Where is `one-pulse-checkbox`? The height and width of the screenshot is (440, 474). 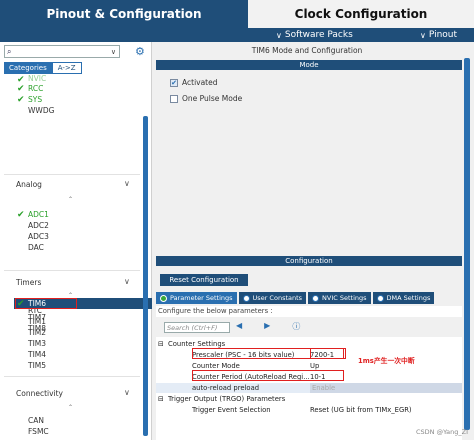 one-pulse-checkbox is located at coordinates (174, 98).